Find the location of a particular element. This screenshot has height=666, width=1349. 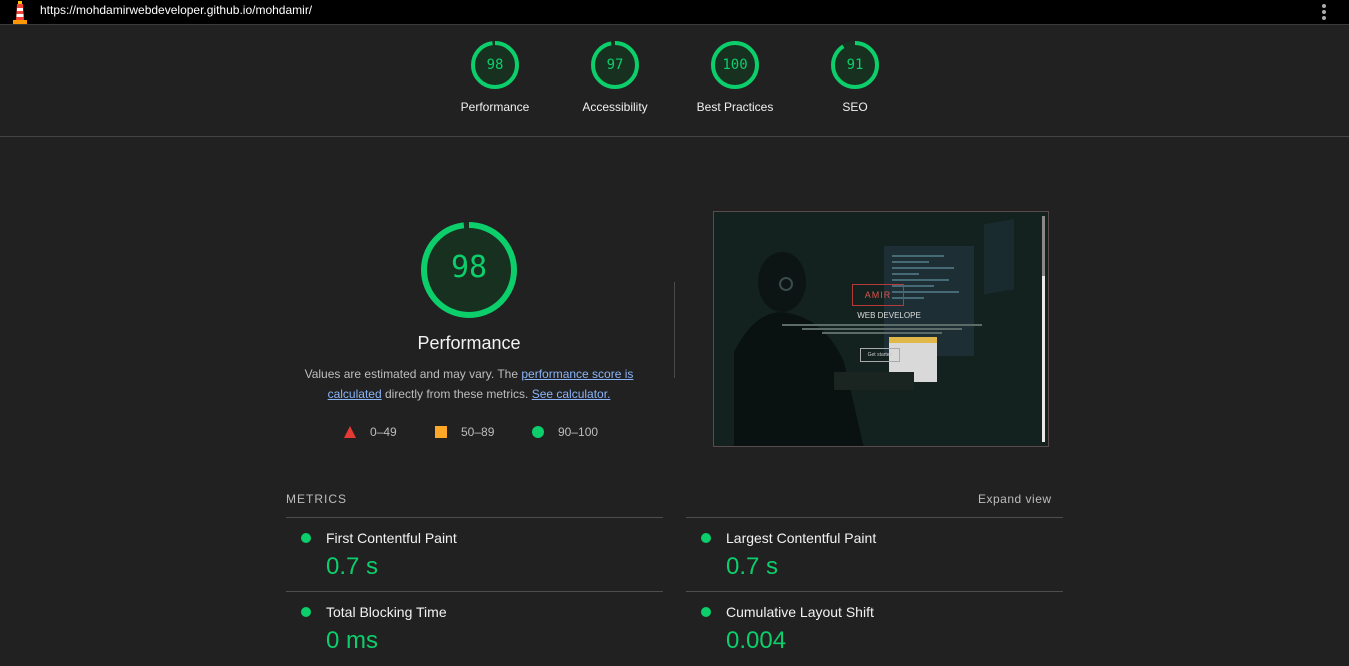

legend-range: 50–89 is located at coordinates (478, 432).